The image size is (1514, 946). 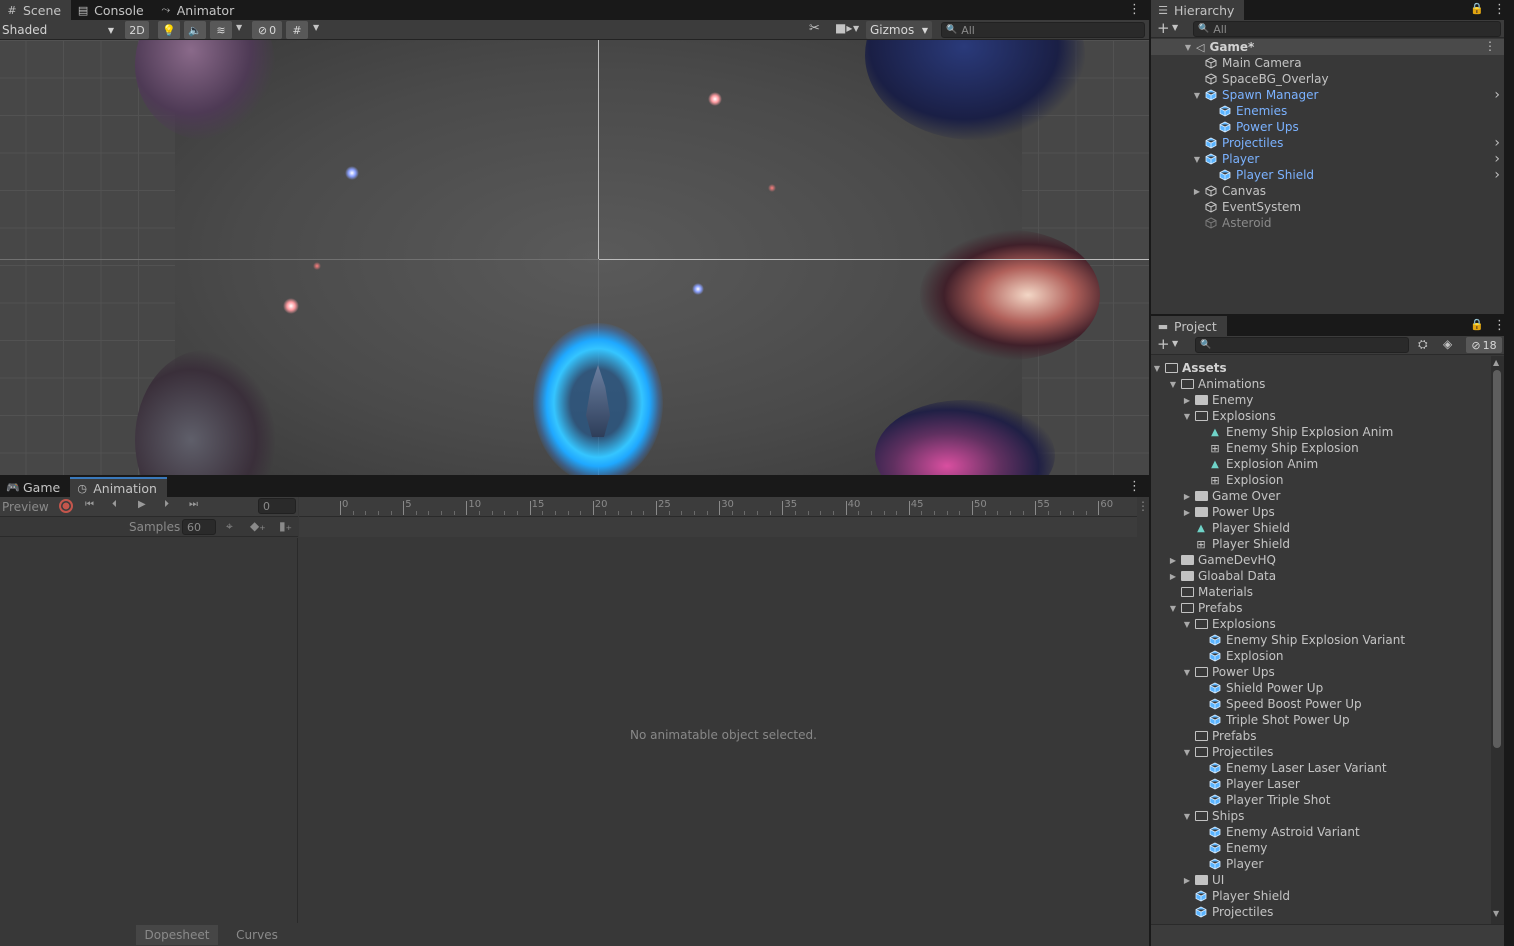 I want to click on add-object-icon: +, so click(x=1163, y=28).